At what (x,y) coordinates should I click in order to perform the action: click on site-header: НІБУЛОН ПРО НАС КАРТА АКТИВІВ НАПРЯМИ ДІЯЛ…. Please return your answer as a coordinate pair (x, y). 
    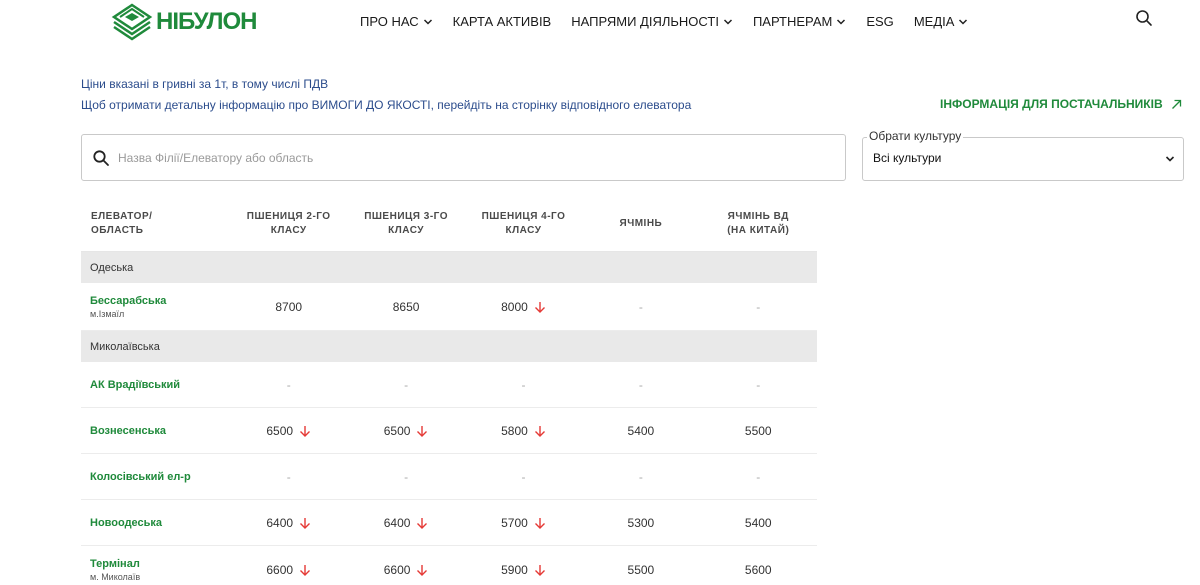
    Looking at the image, I should click on (600, 25).